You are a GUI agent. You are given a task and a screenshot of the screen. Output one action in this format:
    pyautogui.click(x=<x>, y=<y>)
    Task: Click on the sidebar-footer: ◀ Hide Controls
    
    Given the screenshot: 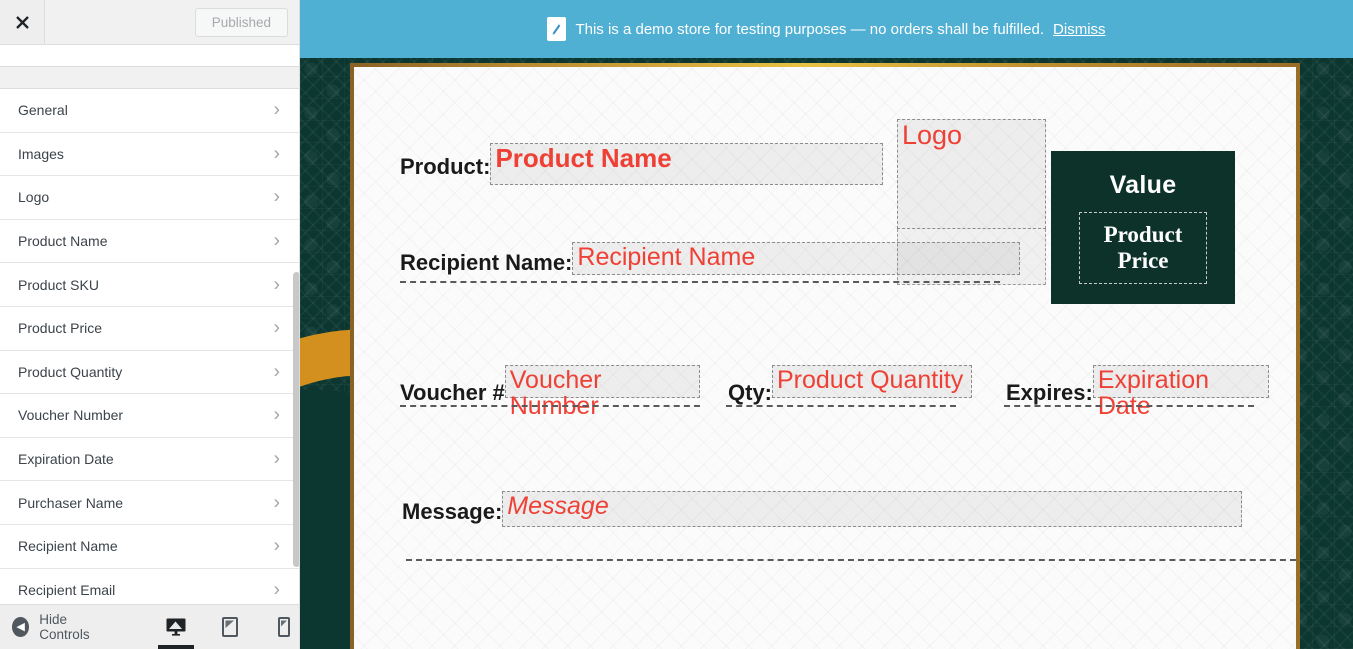 What is the action you would take?
    pyautogui.click(x=149, y=626)
    